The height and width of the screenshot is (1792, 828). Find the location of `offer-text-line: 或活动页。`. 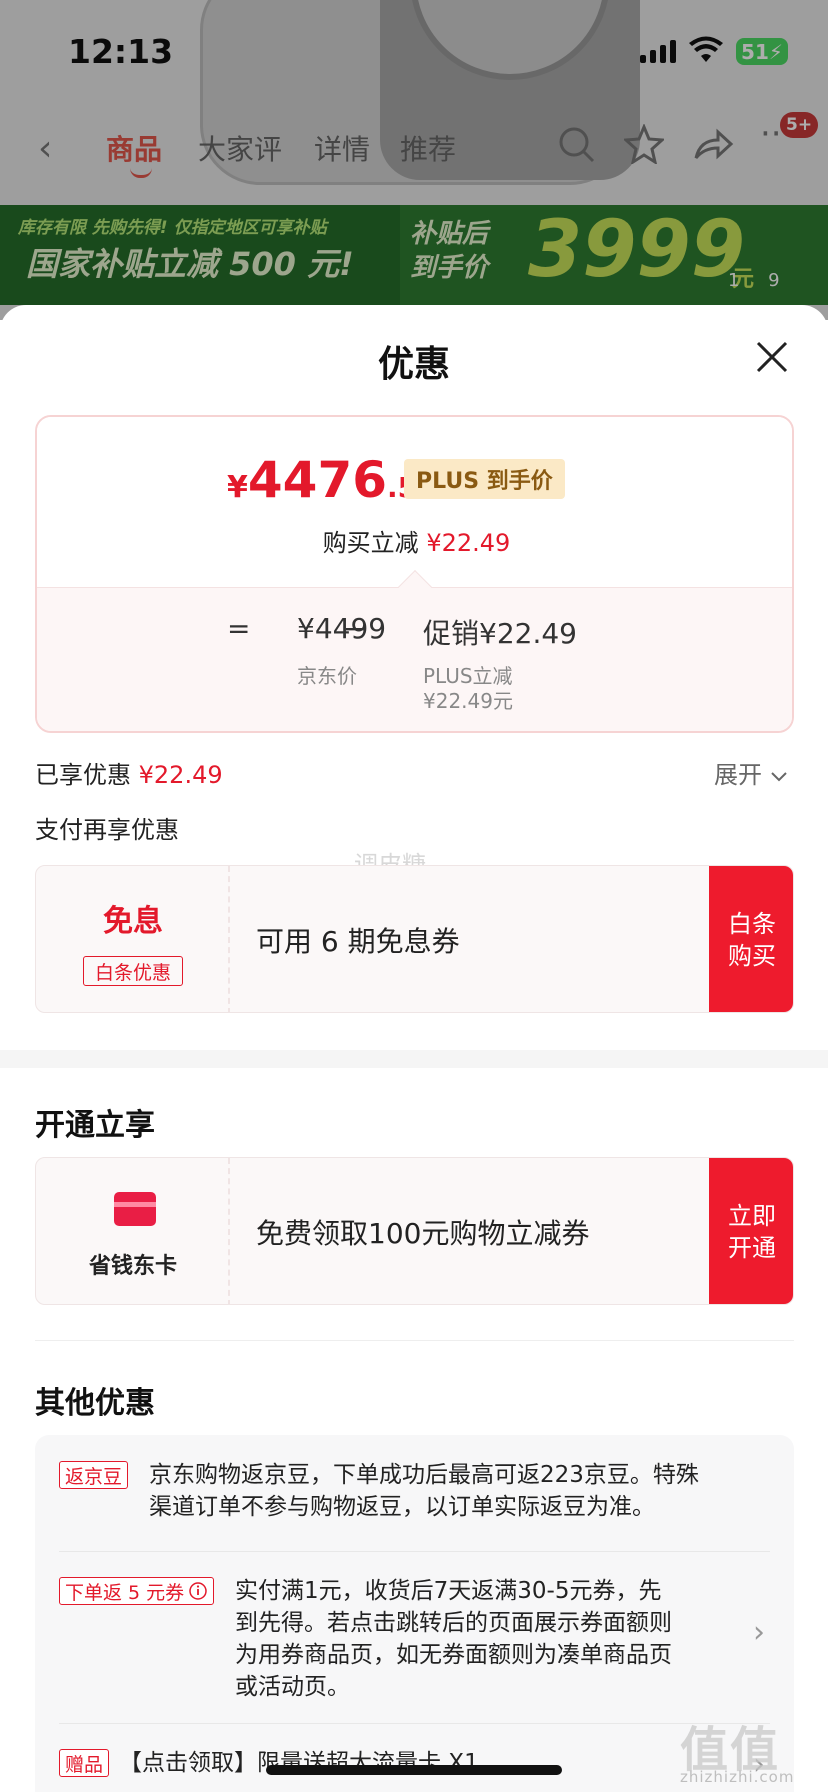

offer-text-line: 或活动页。 is located at coordinates (292, 1687).